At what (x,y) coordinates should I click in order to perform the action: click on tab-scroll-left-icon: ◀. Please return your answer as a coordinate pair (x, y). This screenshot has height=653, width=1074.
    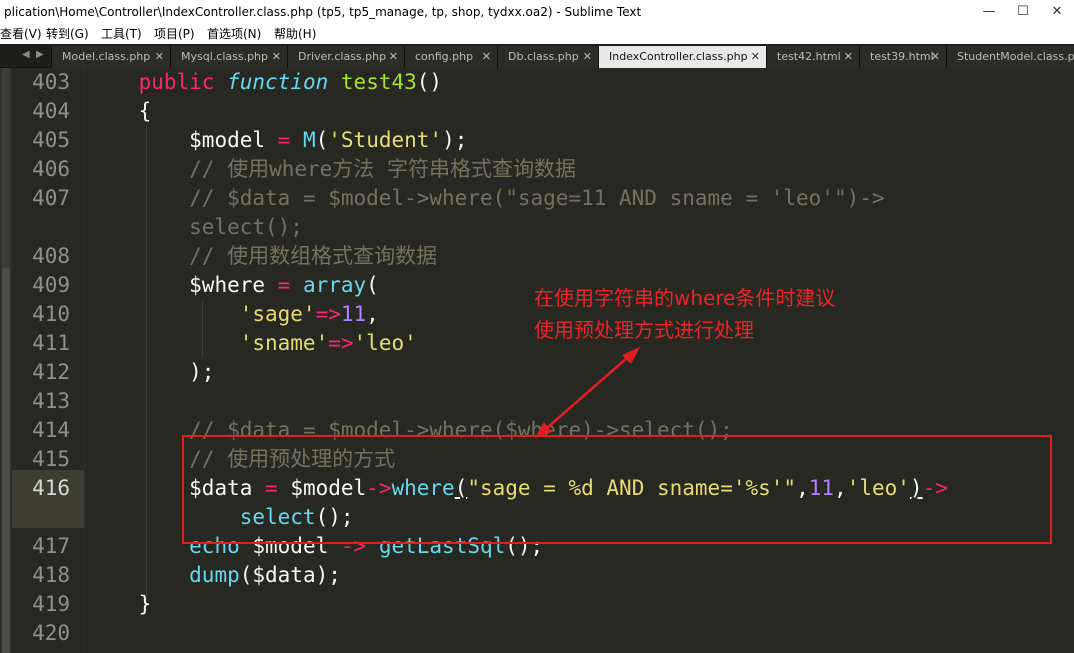
    Looking at the image, I should click on (26, 54).